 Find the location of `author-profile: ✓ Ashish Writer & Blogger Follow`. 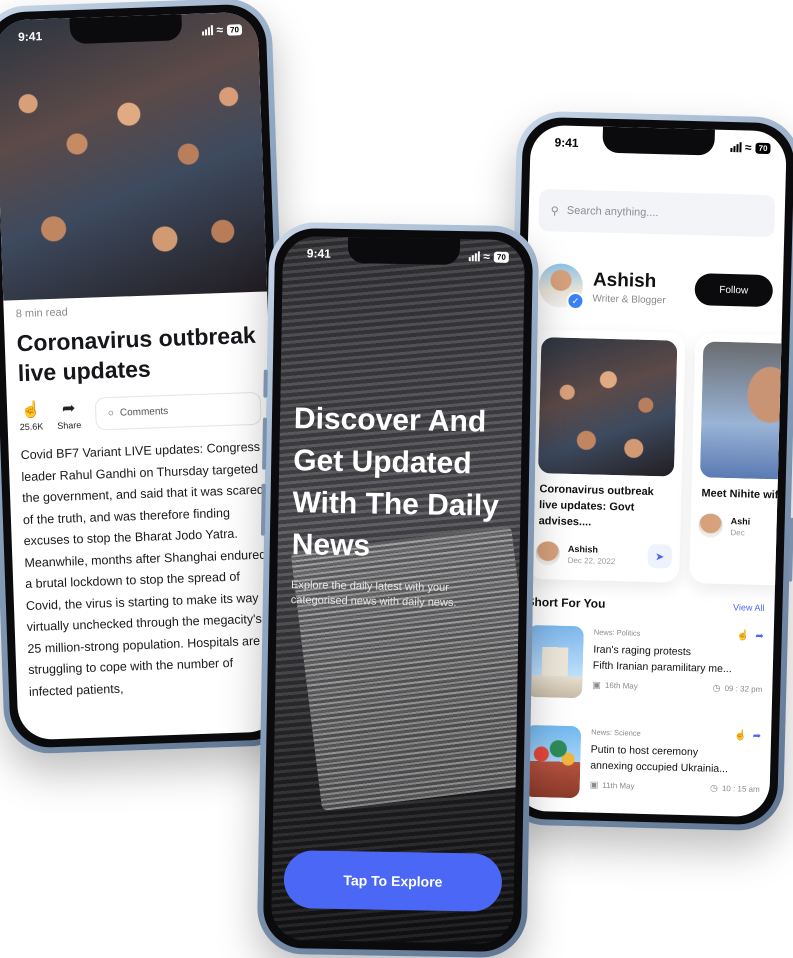

author-profile: ✓ Ashish Writer & Blogger Follow is located at coordinates (656, 288).